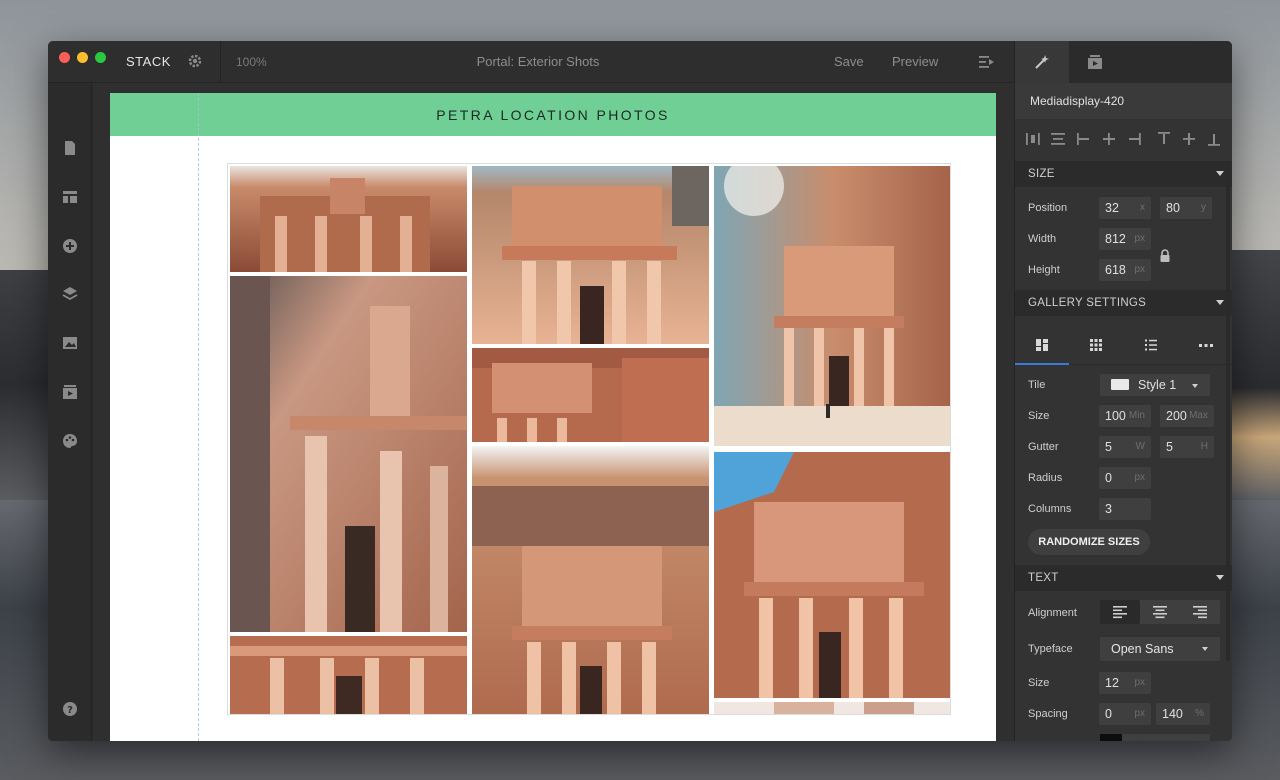 The width and height of the screenshot is (1280, 780). Describe the element at coordinates (1157, 385) in the screenshot. I see `select-value: Style 1` at that location.